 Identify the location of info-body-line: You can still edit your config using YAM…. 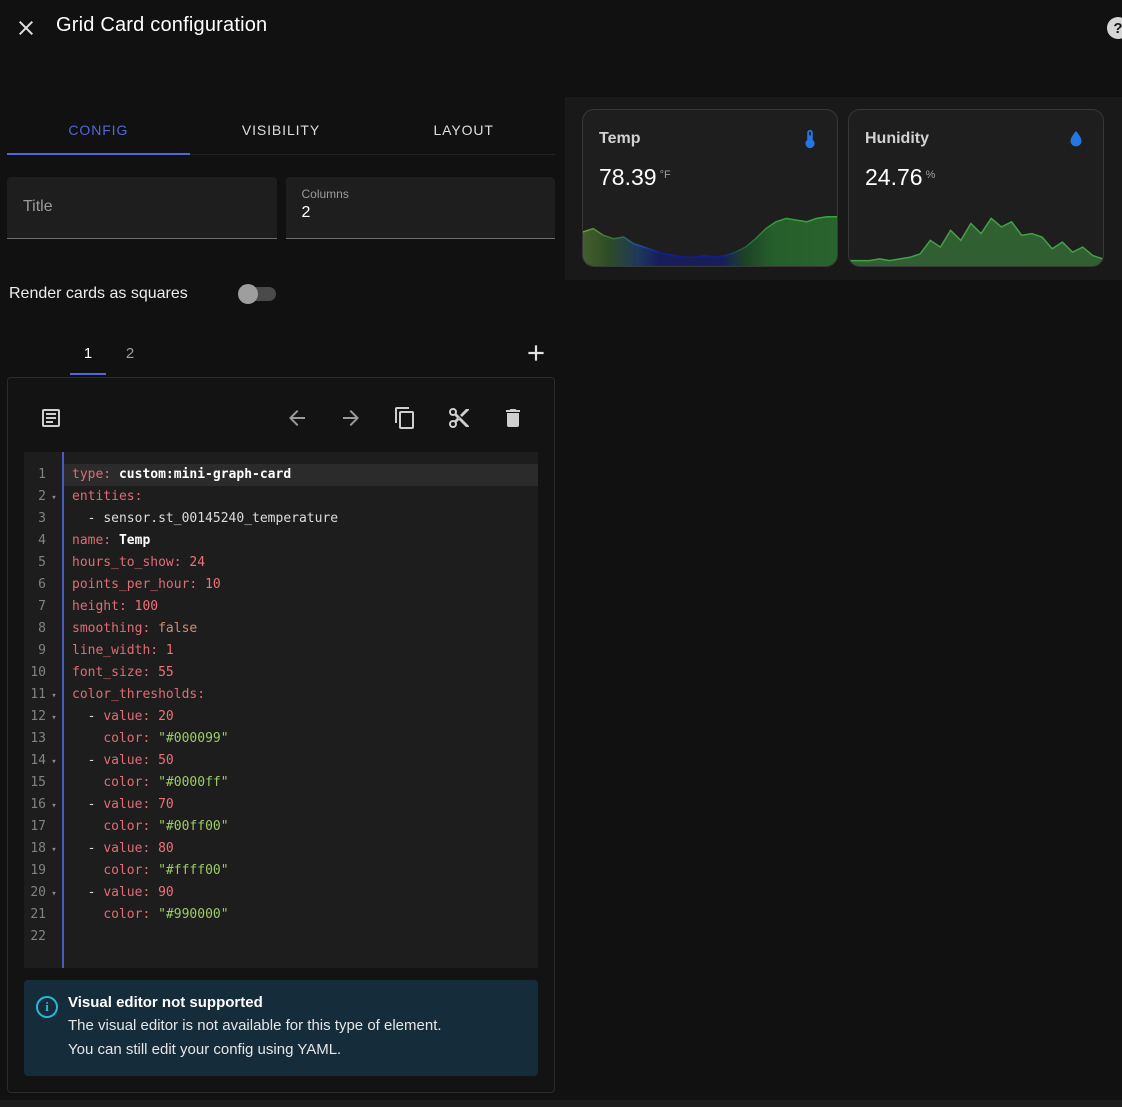
(205, 1049).